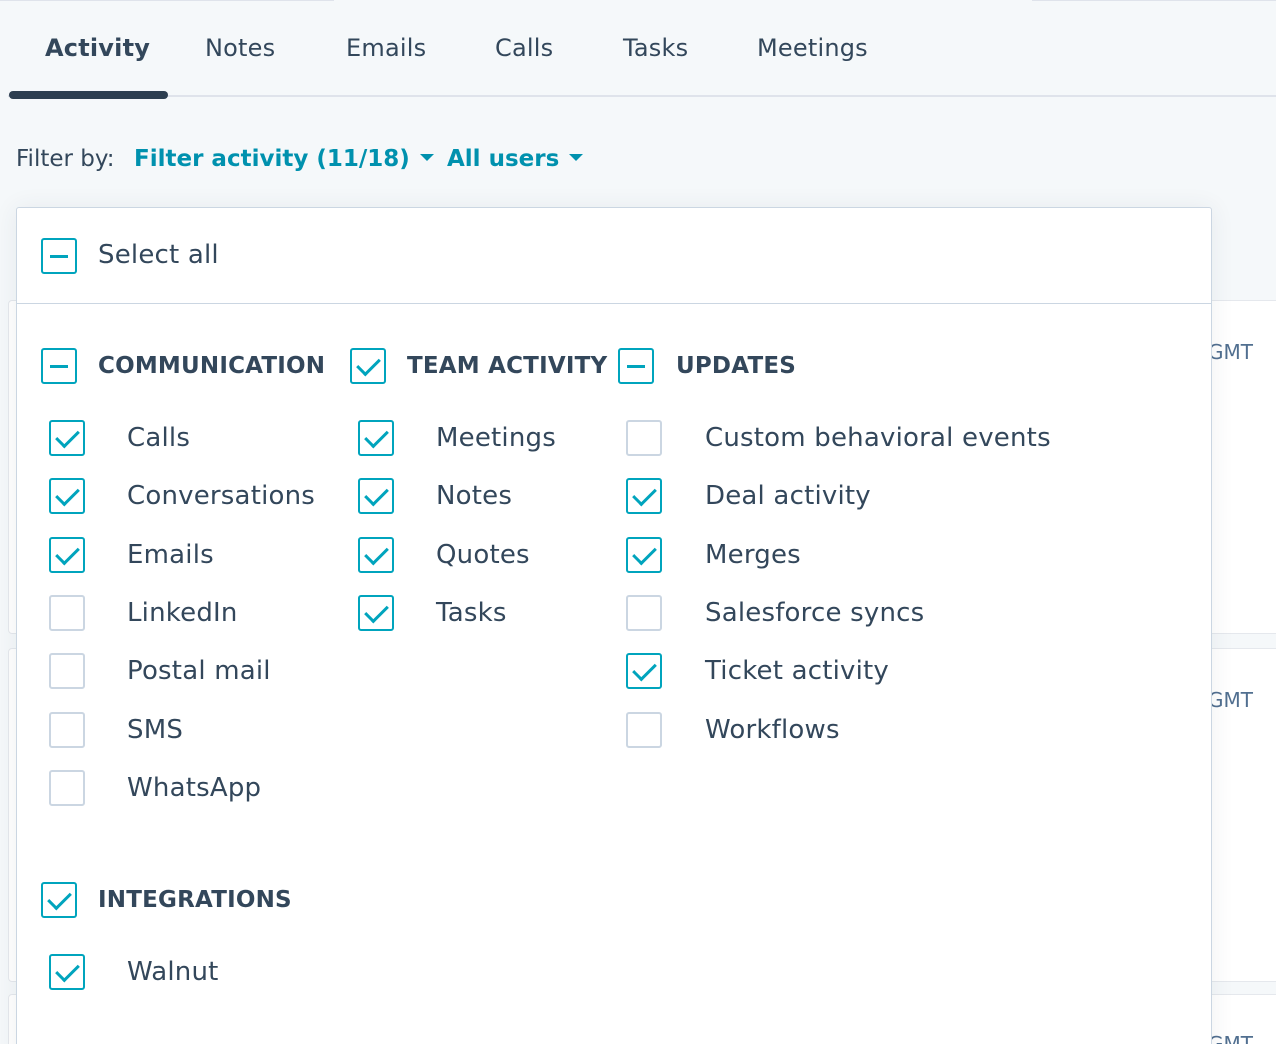  What do you see at coordinates (173, 972) in the screenshot?
I see `walnut-label: Walnut` at bounding box center [173, 972].